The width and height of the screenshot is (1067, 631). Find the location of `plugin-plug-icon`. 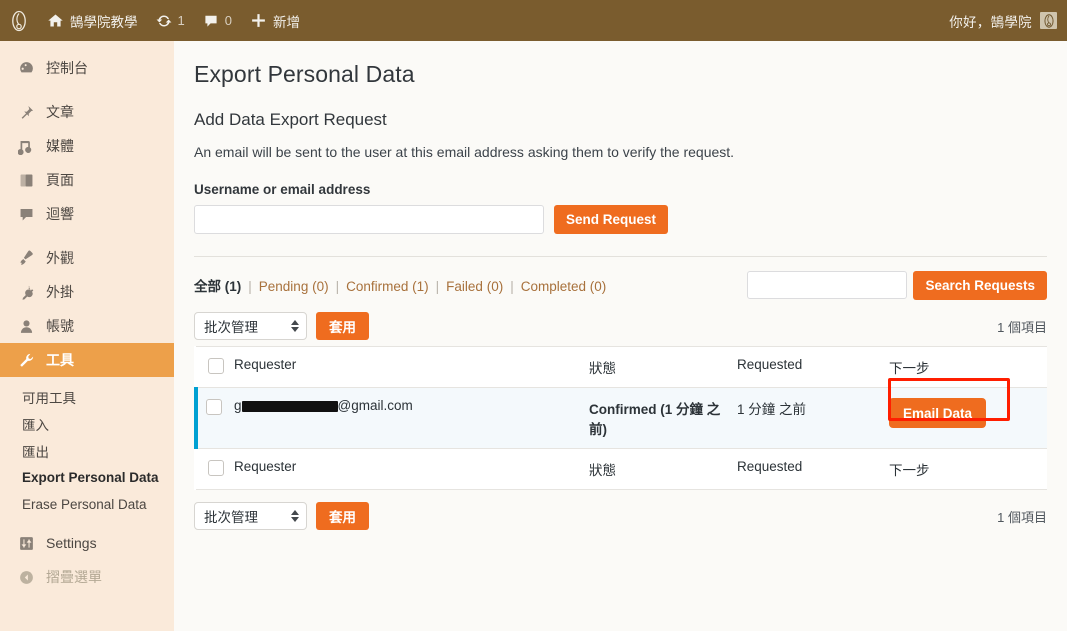

plugin-plug-icon is located at coordinates (26, 292).